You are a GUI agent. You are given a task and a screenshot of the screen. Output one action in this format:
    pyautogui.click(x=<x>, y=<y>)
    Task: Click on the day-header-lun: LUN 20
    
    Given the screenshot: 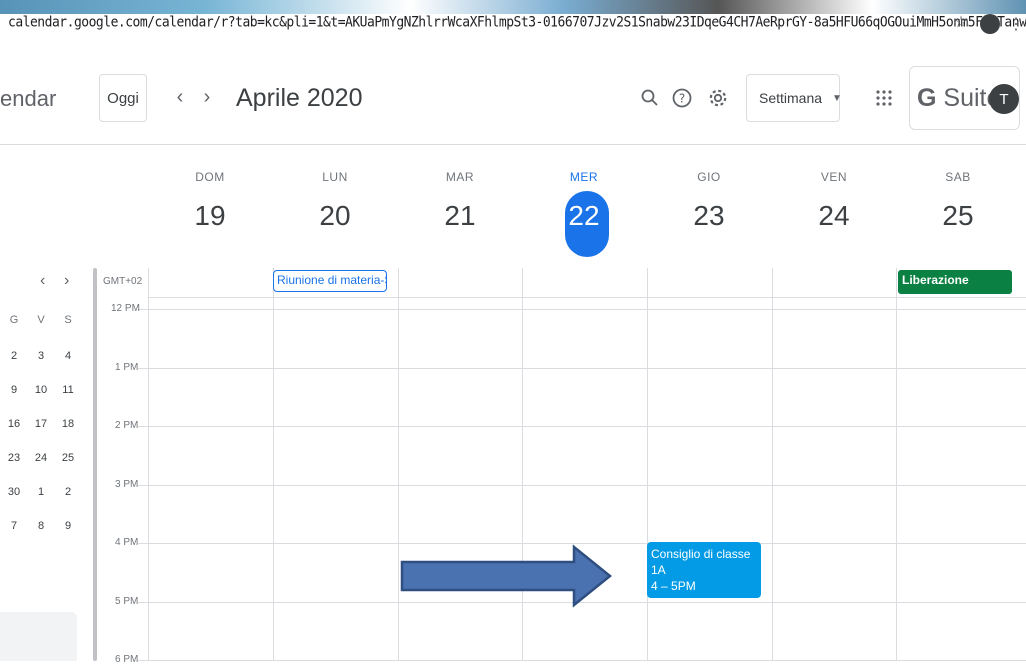 What is the action you would take?
    pyautogui.click(x=335, y=202)
    